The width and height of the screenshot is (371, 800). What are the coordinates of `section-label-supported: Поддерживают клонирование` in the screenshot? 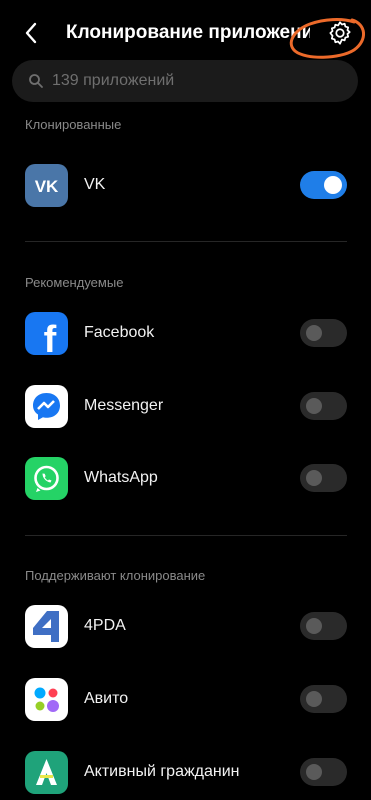 It's located at (115, 575).